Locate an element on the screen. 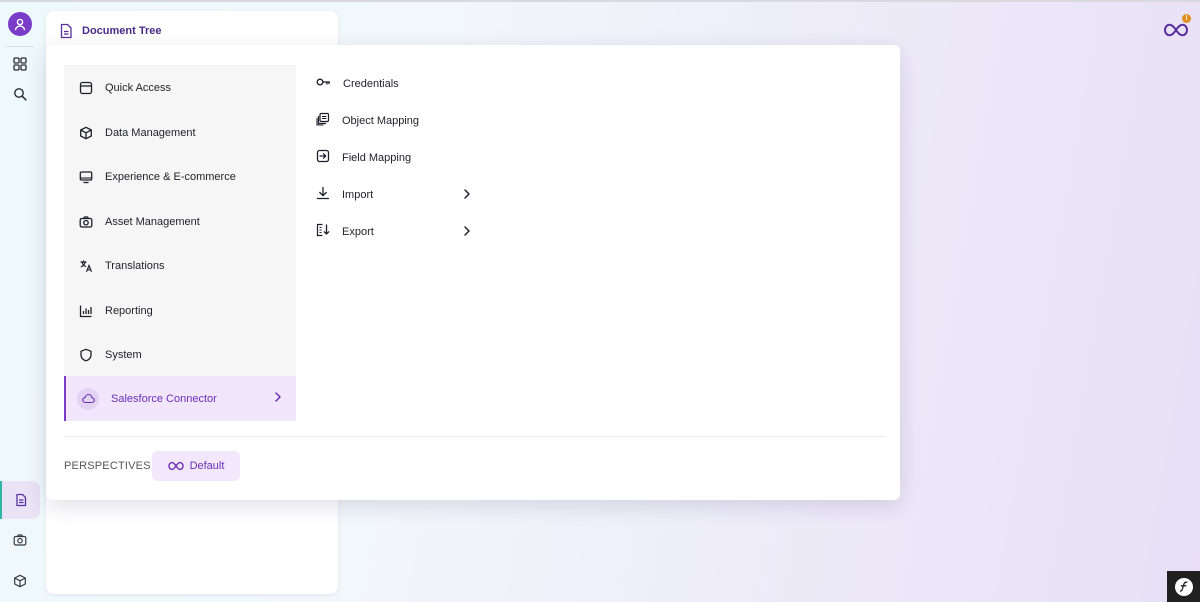 The width and height of the screenshot is (1200, 602). assets-button is located at coordinates (20, 540).